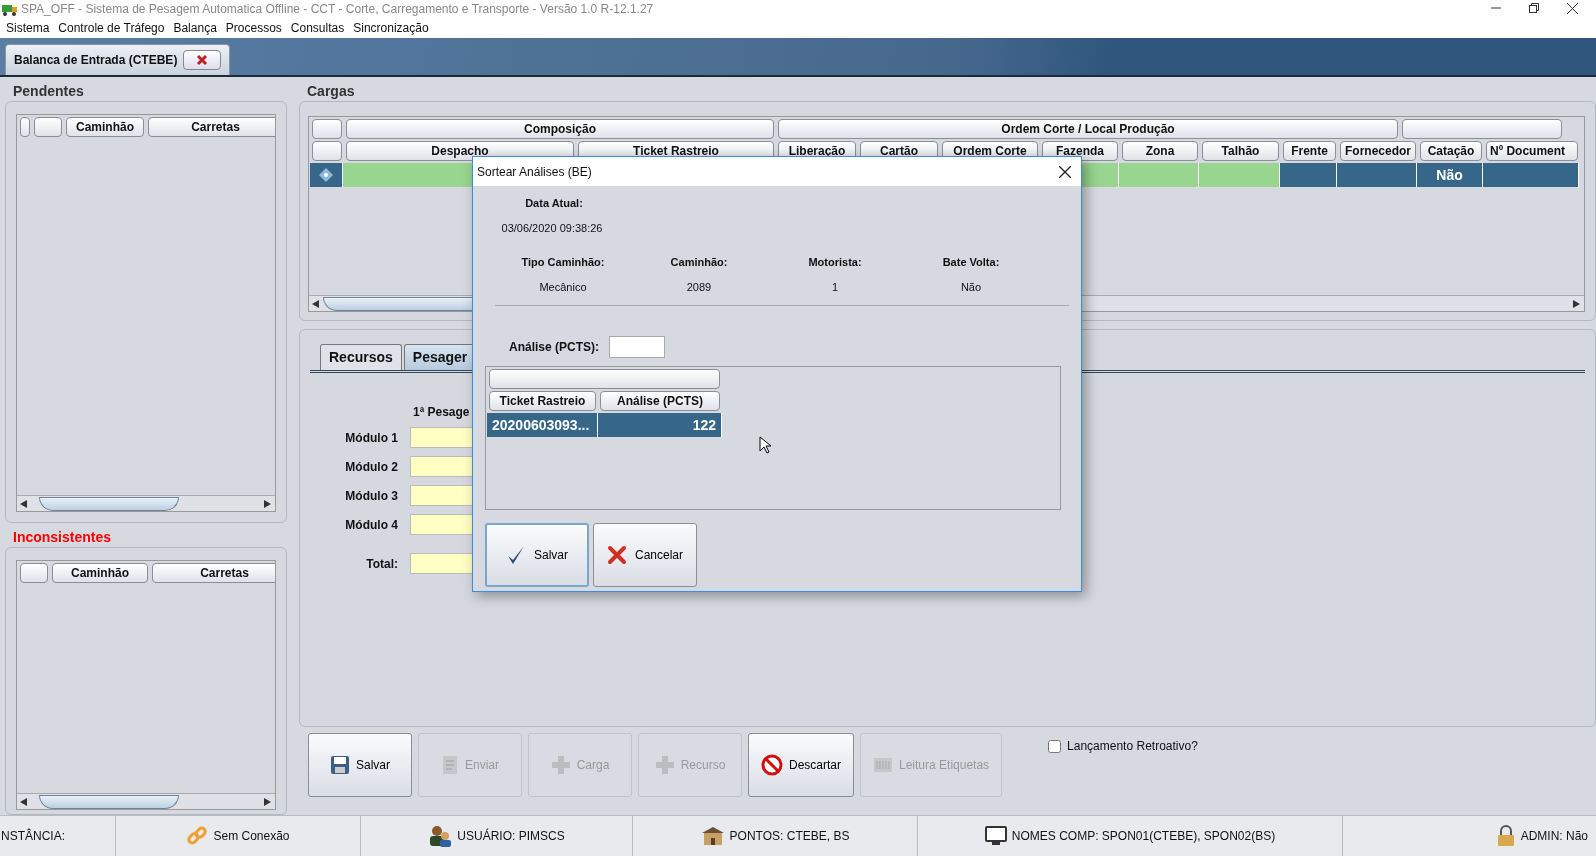 The height and width of the screenshot is (856, 1596). What do you see at coordinates (33, 836) in the screenshot?
I see `status-text: NSTÂNCIA:` at bounding box center [33, 836].